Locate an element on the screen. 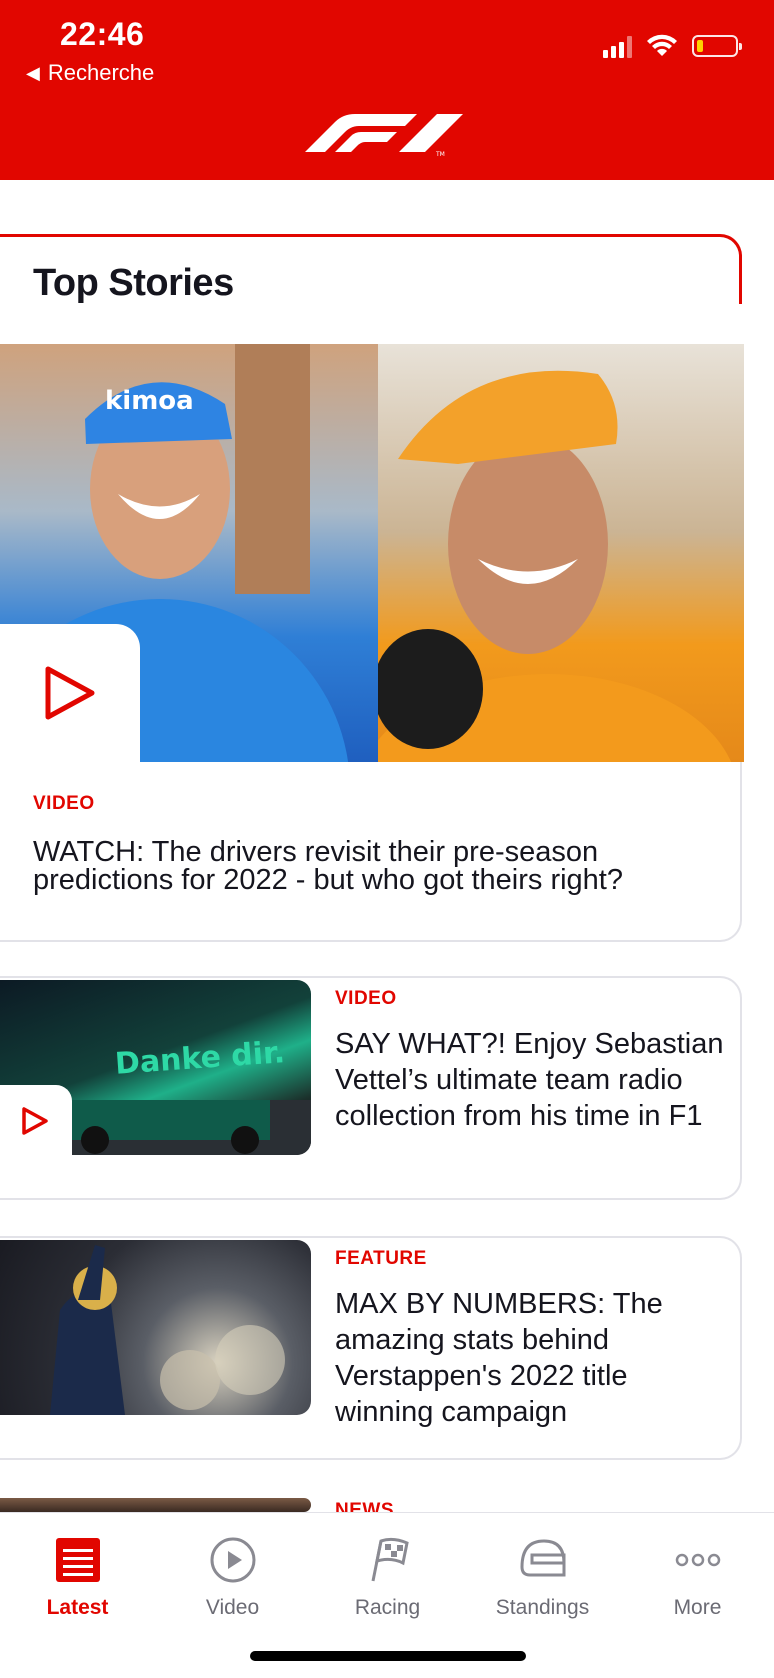  card-label: VIDEO is located at coordinates (366, 998).